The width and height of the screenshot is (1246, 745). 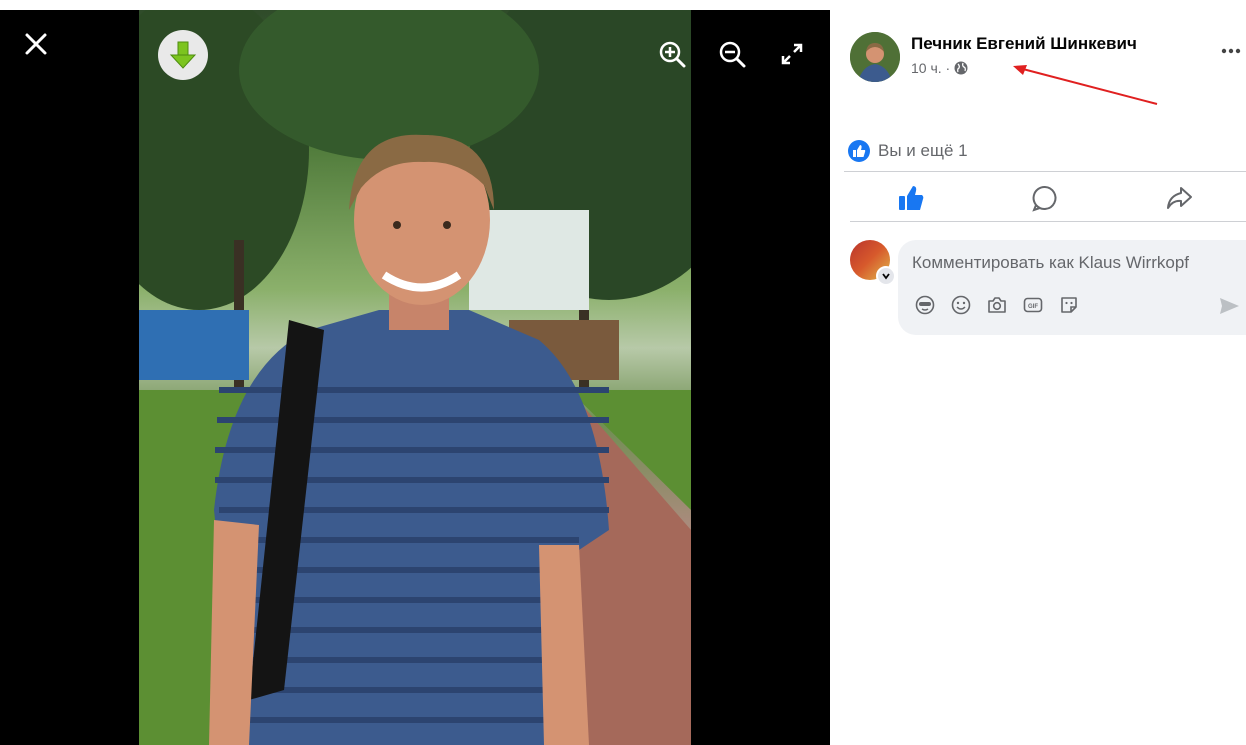 I want to click on annotation-arrow, so click(x=1085, y=85).